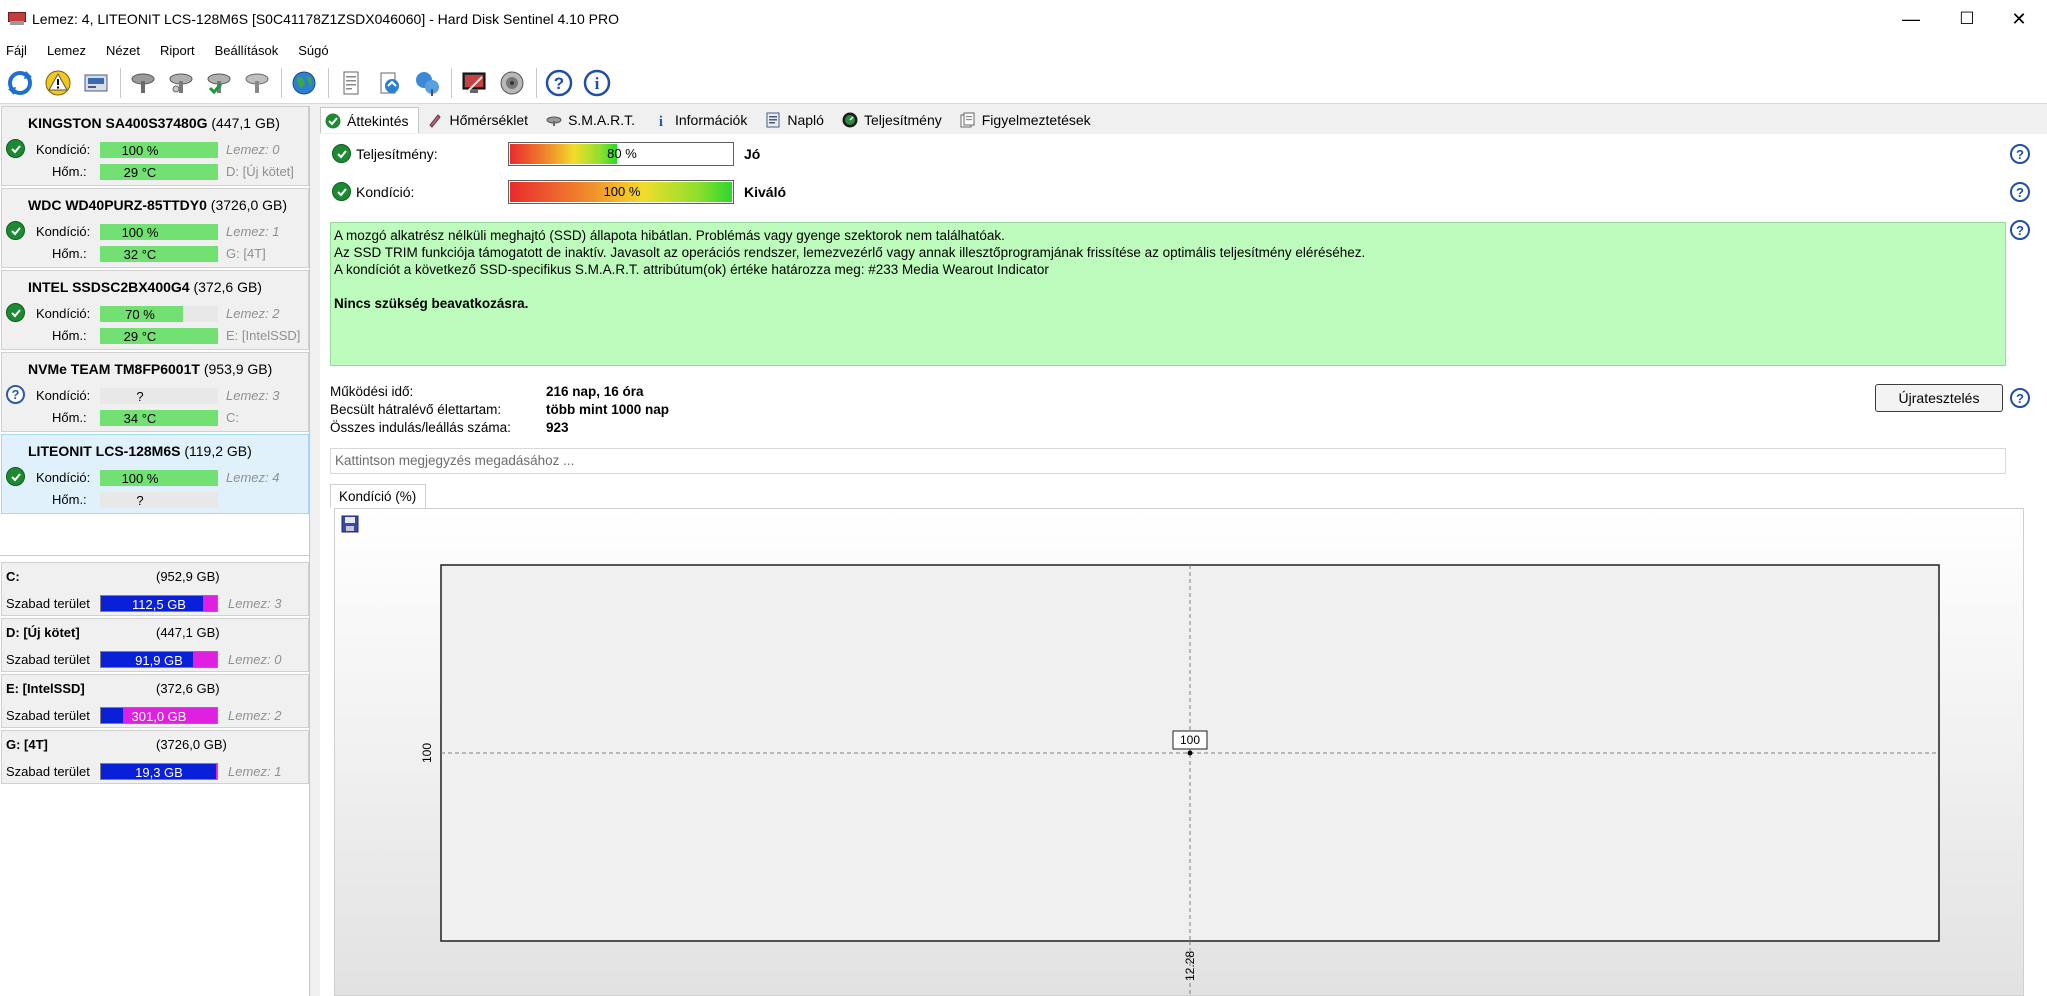 This screenshot has height=996, width=2047. What do you see at coordinates (253, 149) in the screenshot?
I see `disk-number: Lemez: 0` at bounding box center [253, 149].